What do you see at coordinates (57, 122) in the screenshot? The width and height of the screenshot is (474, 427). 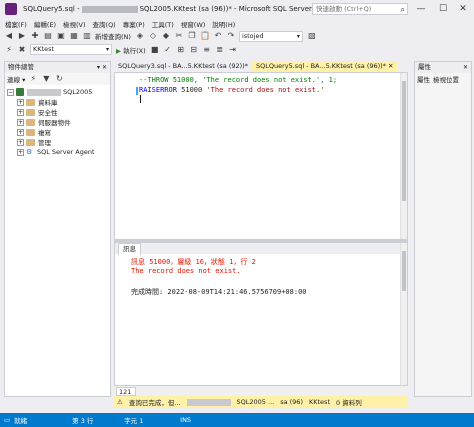 I see `tree-node-server-objects: + 伺服器物件` at bounding box center [57, 122].